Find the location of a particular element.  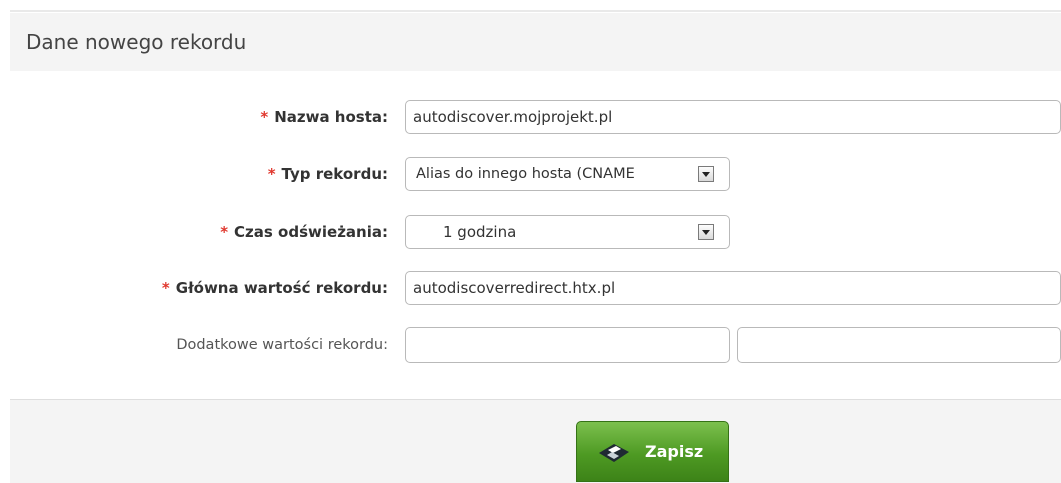

panel-title: Dane nowego rekordu is located at coordinates (136, 42).